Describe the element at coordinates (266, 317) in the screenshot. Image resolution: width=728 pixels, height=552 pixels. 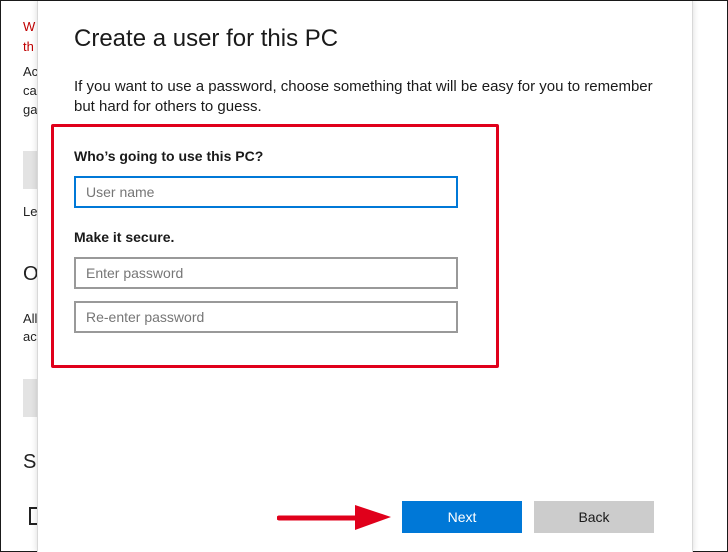
I see `reenter-password-input` at that location.